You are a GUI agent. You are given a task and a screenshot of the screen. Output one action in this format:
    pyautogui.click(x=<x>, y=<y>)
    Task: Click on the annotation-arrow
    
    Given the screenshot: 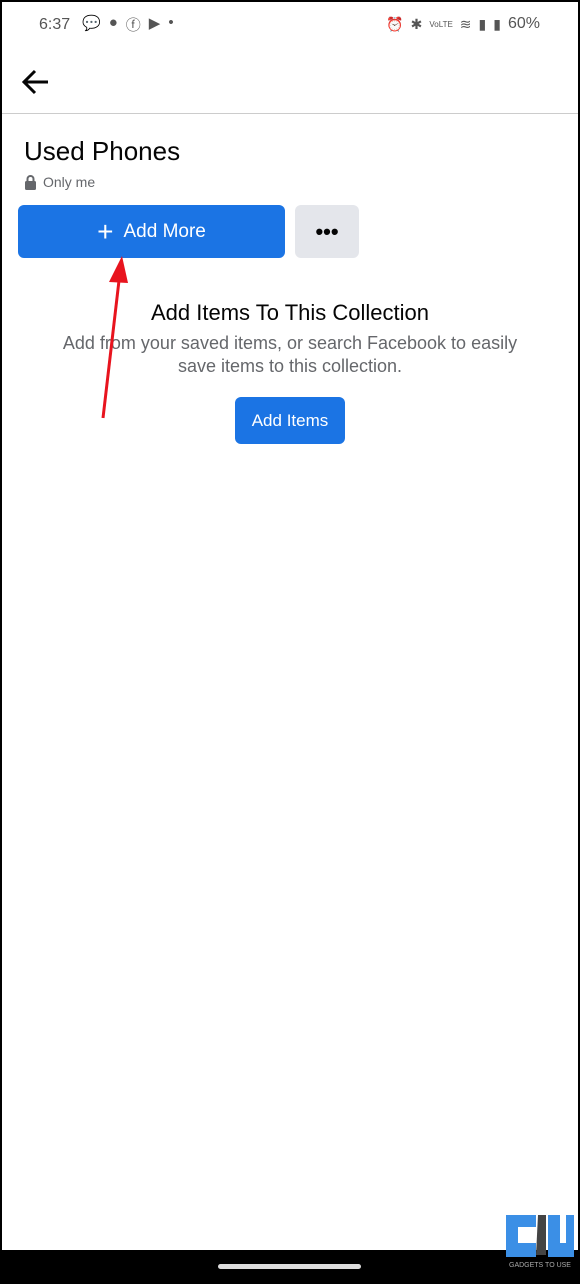 What is the action you would take?
    pyautogui.click(x=114, y=337)
    